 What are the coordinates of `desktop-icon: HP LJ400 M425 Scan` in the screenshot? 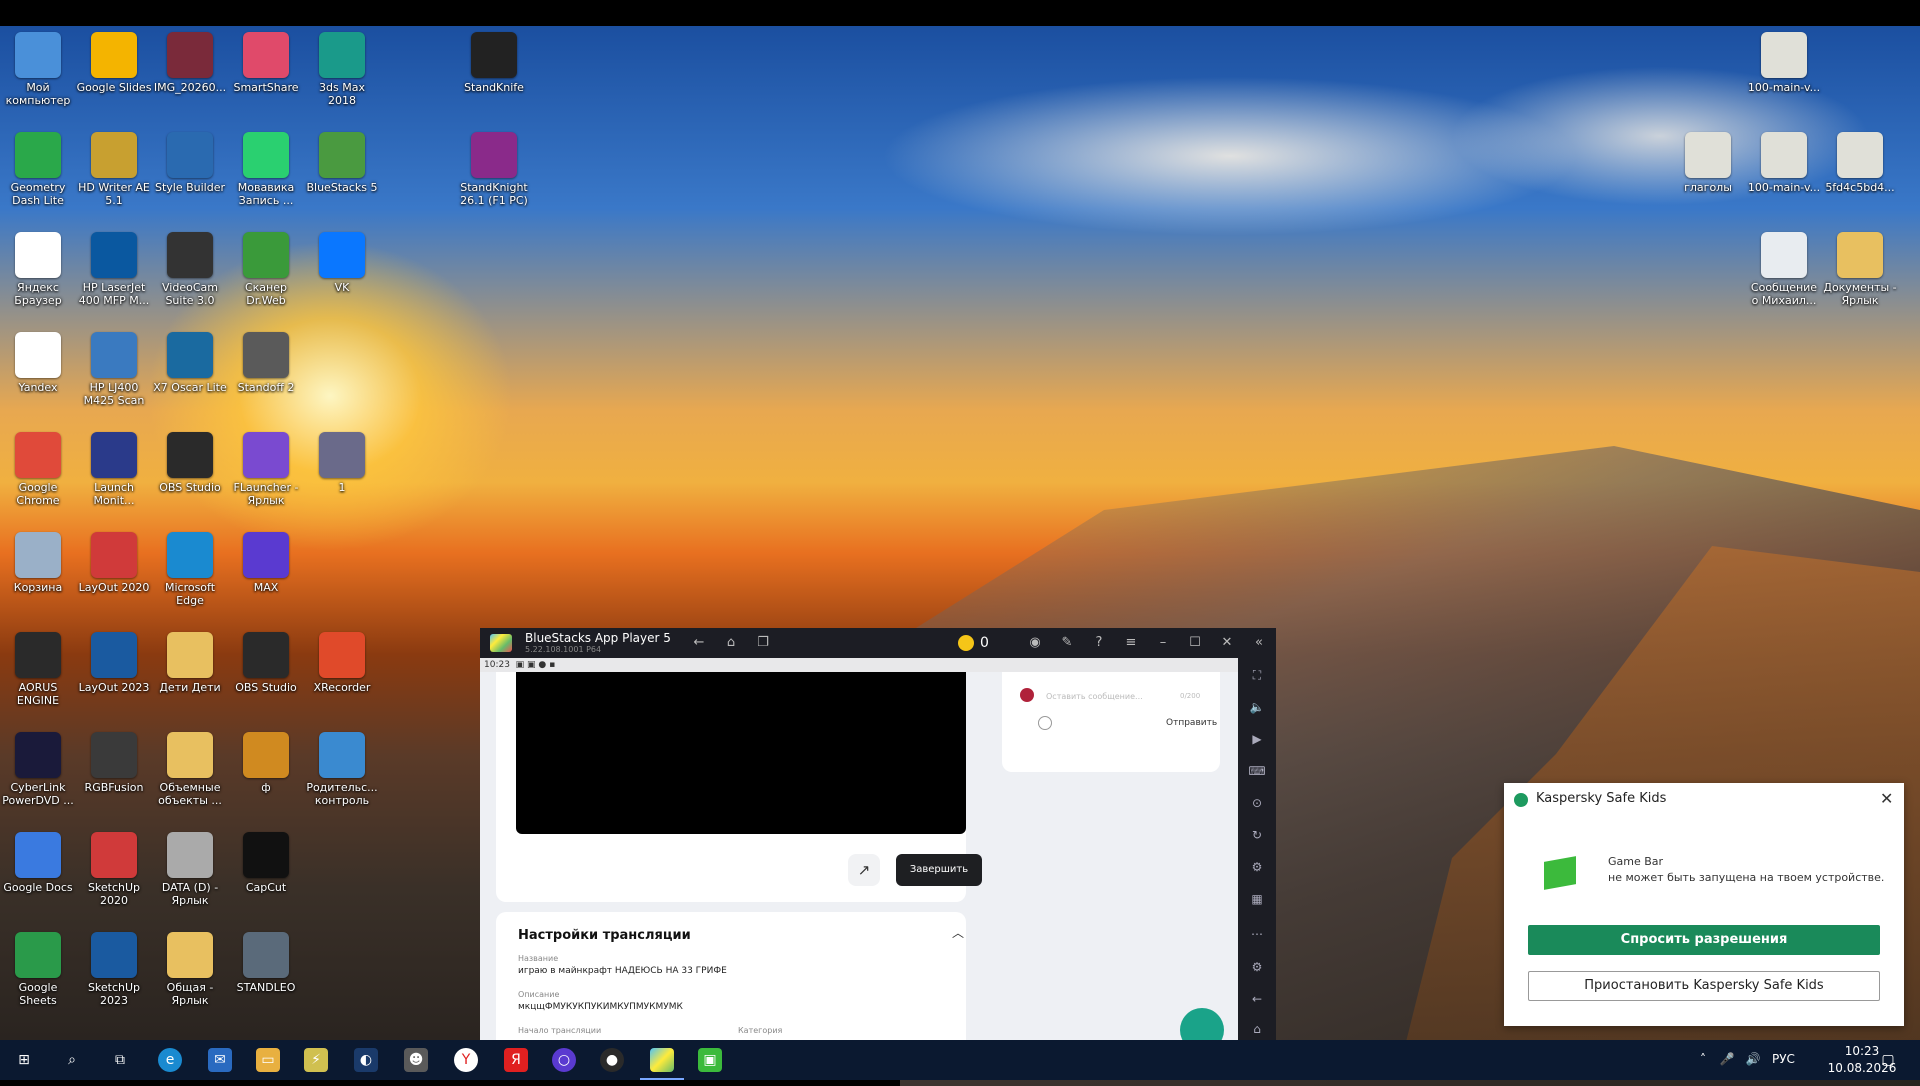 It's located at (114, 369).